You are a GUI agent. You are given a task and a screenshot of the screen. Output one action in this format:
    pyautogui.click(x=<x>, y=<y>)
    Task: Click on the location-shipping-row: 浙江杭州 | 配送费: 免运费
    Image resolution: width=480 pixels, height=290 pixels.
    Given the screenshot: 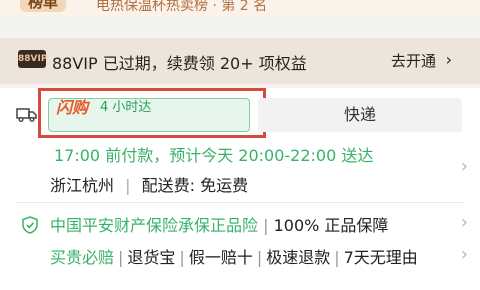 What is the action you would take?
    pyautogui.click(x=149, y=184)
    